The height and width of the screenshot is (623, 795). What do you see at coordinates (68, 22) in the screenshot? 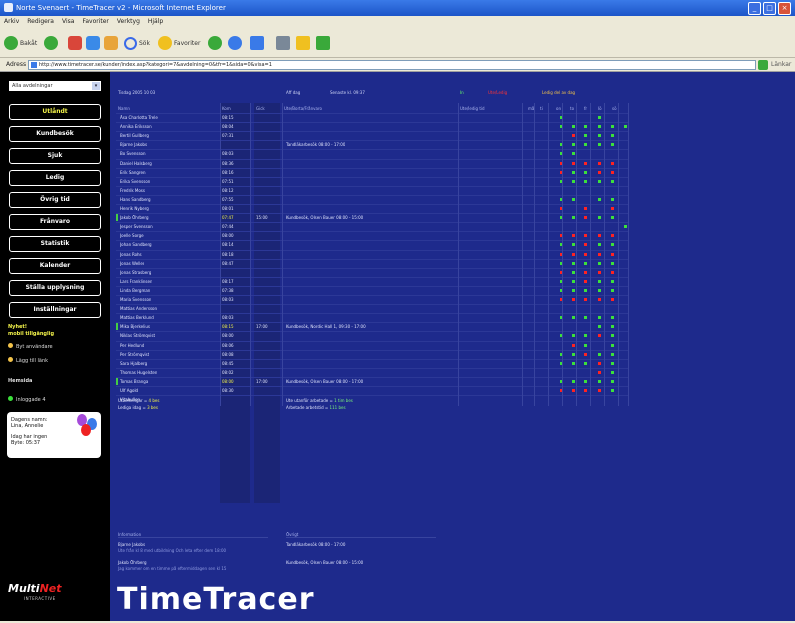
I see `menu-view: Visa` at bounding box center [68, 22].